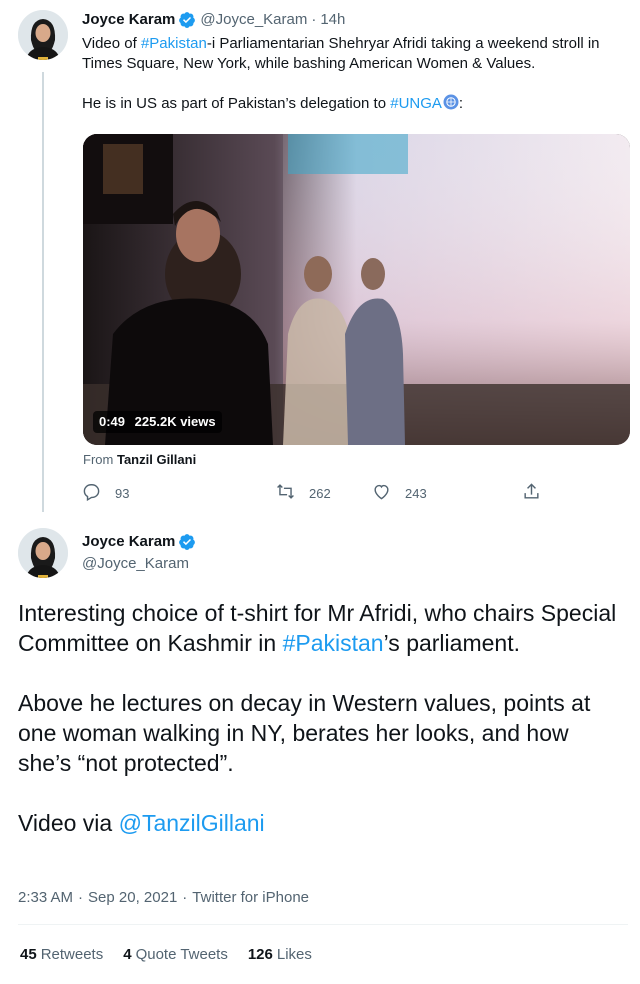 This screenshot has width=640, height=984. I want to click on reply-count: 93, so click(122, 493).